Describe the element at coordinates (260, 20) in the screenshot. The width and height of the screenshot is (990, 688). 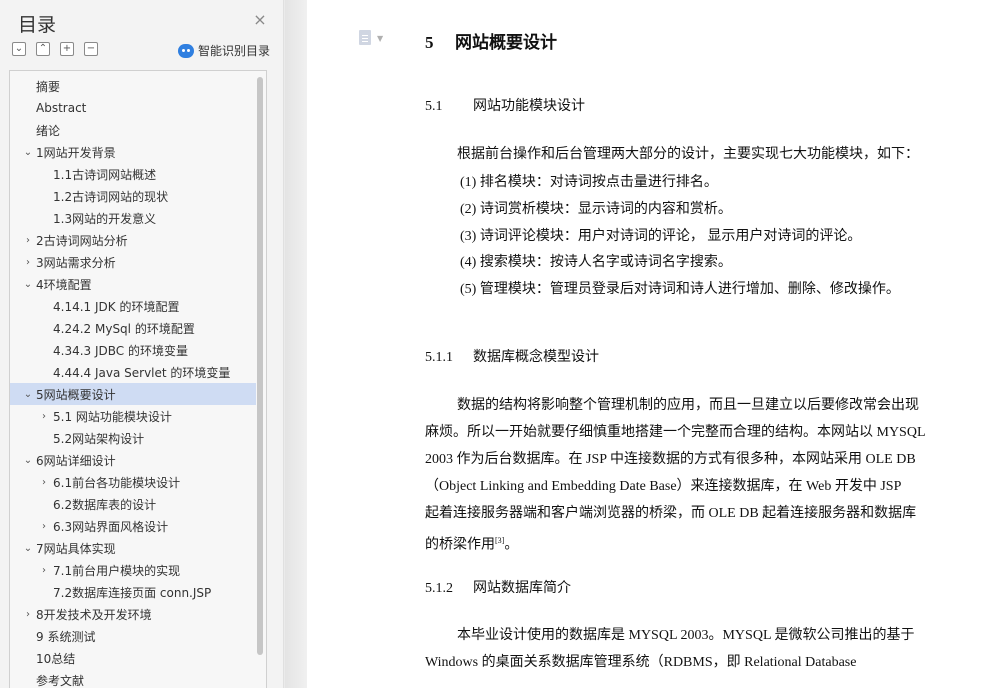
I see `close-icon: ×` at that location.